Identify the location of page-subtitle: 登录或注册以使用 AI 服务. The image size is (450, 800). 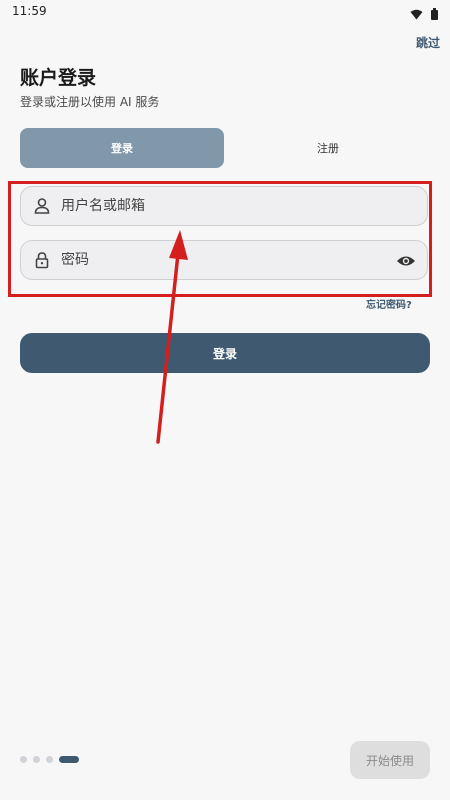
(90, 102).